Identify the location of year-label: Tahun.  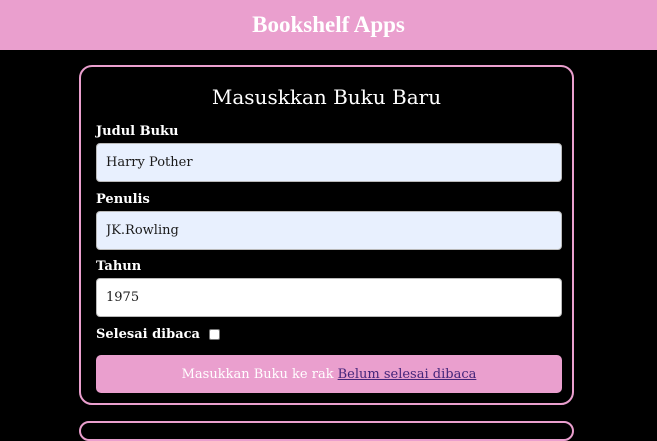
(119, 266).